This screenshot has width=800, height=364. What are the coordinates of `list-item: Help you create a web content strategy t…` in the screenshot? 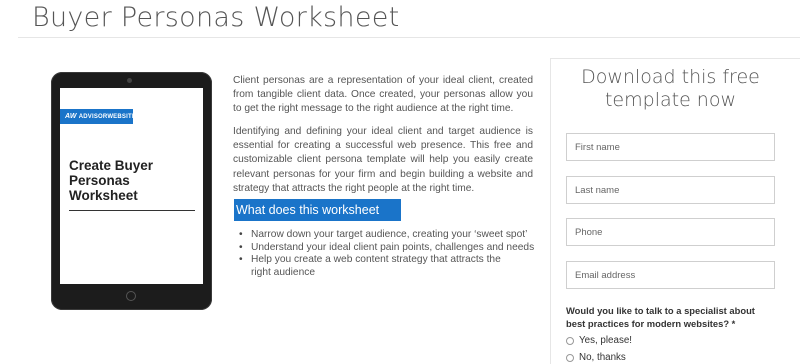 It's located at (375, 266).